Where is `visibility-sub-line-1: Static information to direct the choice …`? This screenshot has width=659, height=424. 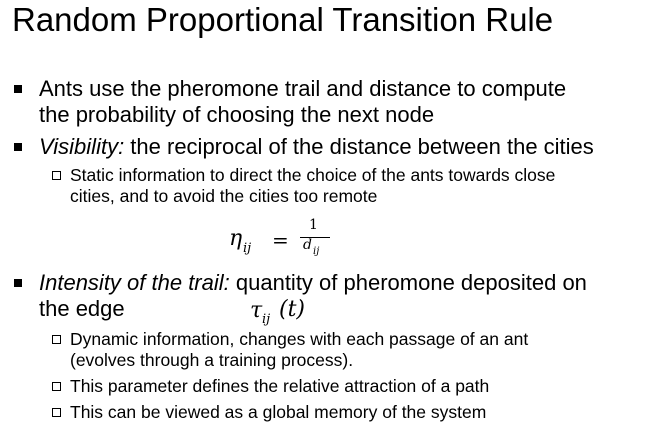
visibility-sub-line-1: Static information to direct the choice … is located at coordinates (313, 175).